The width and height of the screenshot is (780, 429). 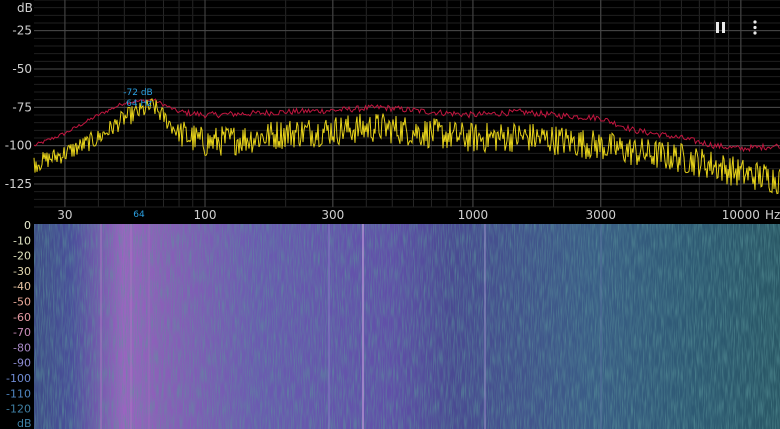 I want to click on more-vert-icon, so click(x=755, y=27).